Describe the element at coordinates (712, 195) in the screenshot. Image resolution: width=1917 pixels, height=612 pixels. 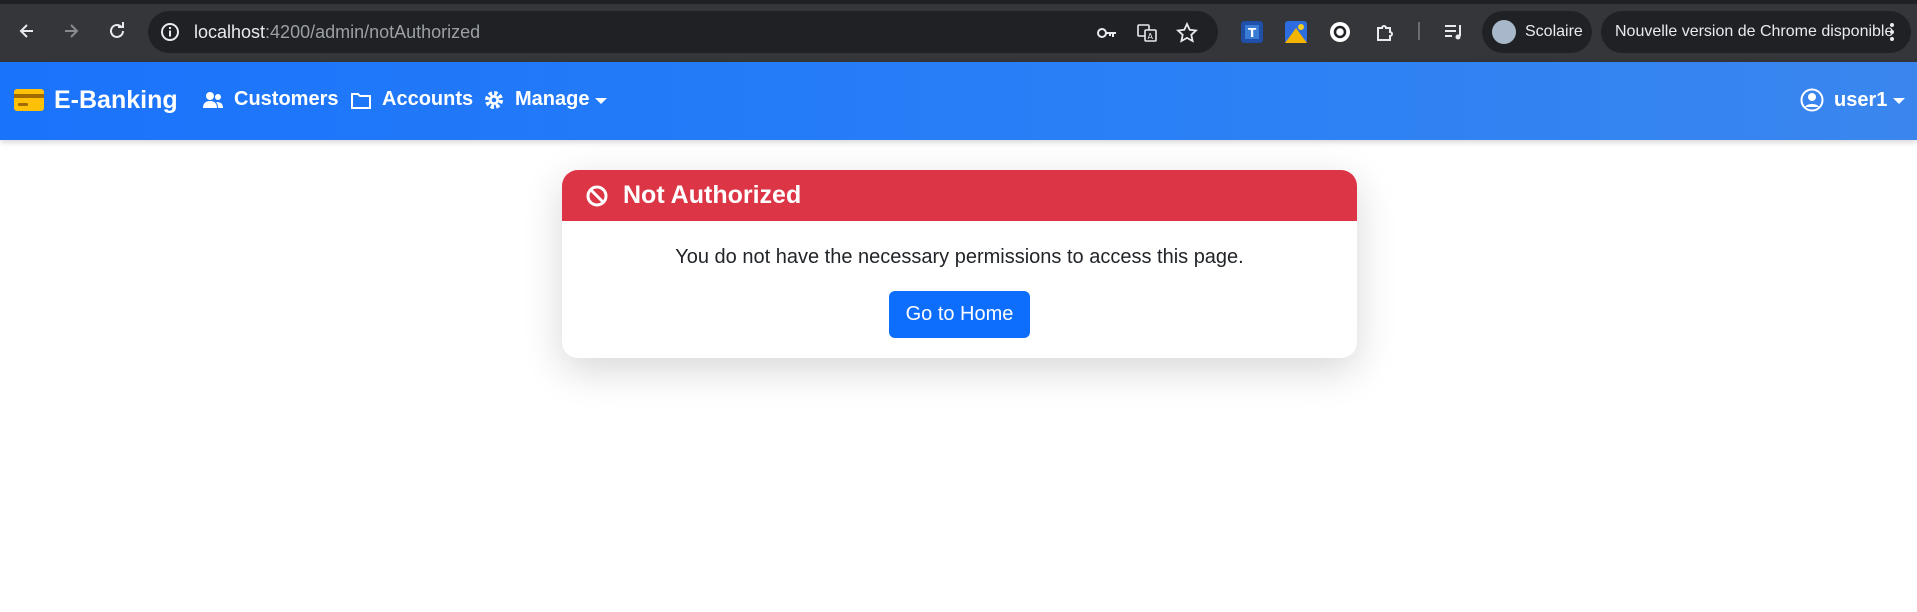
I see `card-title: Not Authorized` at that location.